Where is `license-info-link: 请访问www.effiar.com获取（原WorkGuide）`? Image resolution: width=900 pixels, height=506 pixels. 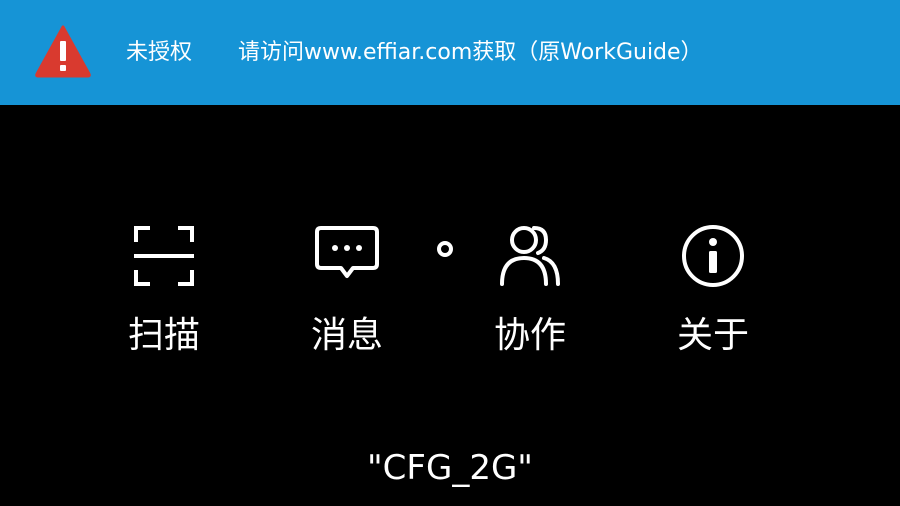 license-info-link: 请访问www.effiar.com获取（原WorkGuide） is located at coordinates (470, 53).